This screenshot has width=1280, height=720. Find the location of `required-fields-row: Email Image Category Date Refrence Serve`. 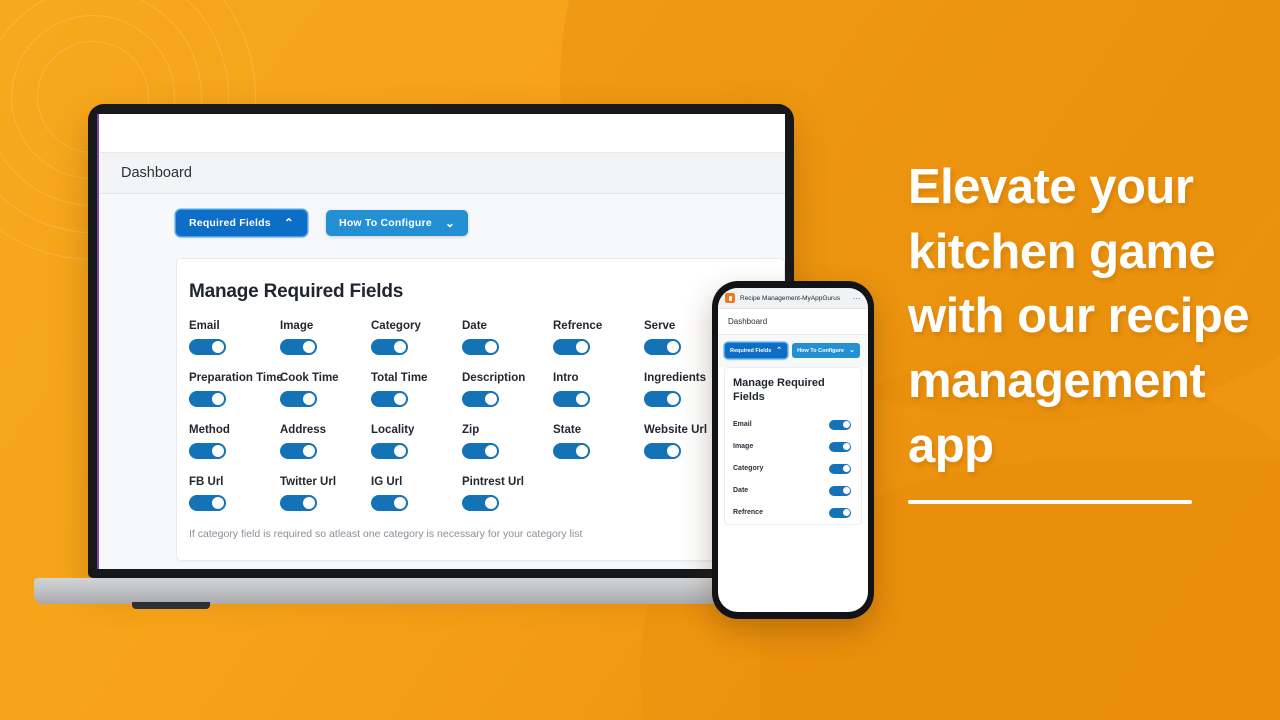

required-fields-row: Email Image Category Date Refrence Serve is located at coordinates (486, 337).